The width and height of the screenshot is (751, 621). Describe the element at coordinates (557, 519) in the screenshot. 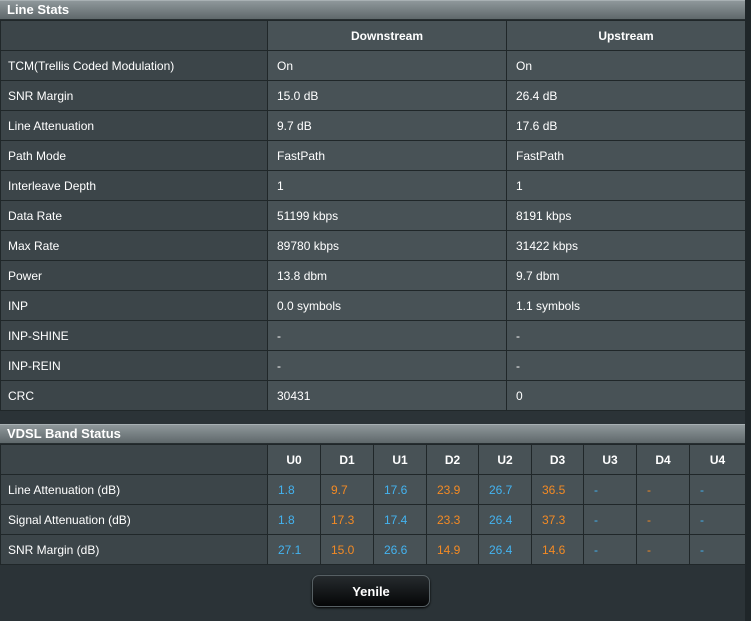

I see `band-value: 37.3` at that location.